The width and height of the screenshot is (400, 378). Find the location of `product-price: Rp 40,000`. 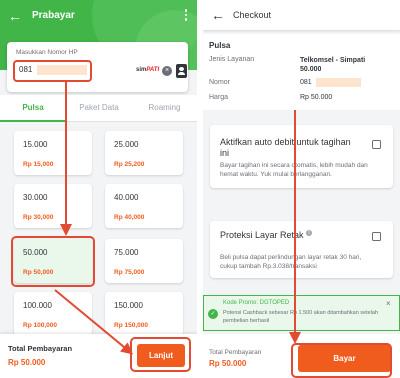

product-price: Rp 40,000 is located at coordinates (129, 217).